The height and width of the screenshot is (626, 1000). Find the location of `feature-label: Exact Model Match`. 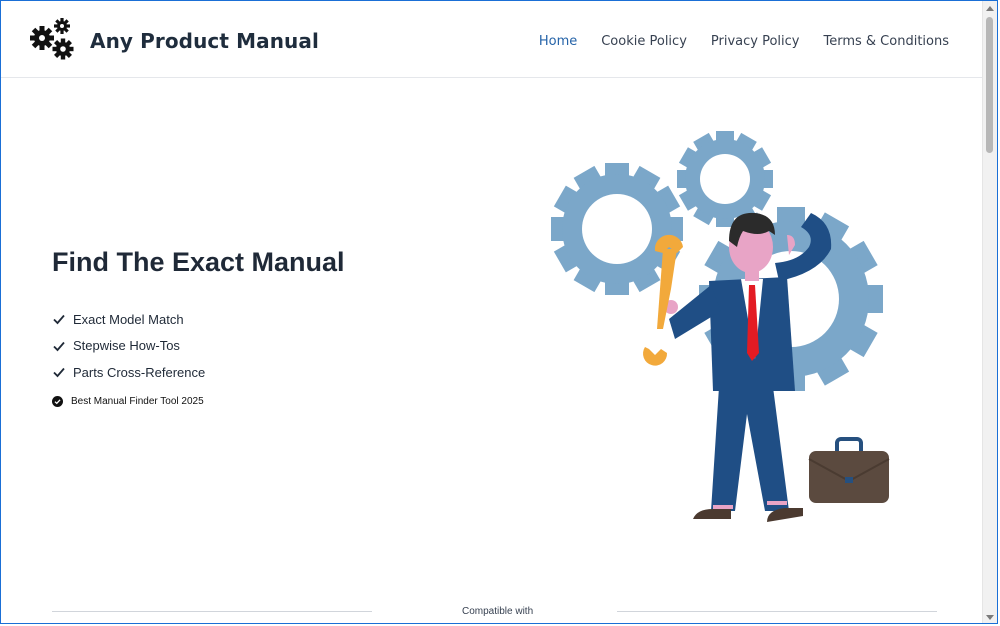

feature-label: Exact Model Match is located at coordinates (128, 319).